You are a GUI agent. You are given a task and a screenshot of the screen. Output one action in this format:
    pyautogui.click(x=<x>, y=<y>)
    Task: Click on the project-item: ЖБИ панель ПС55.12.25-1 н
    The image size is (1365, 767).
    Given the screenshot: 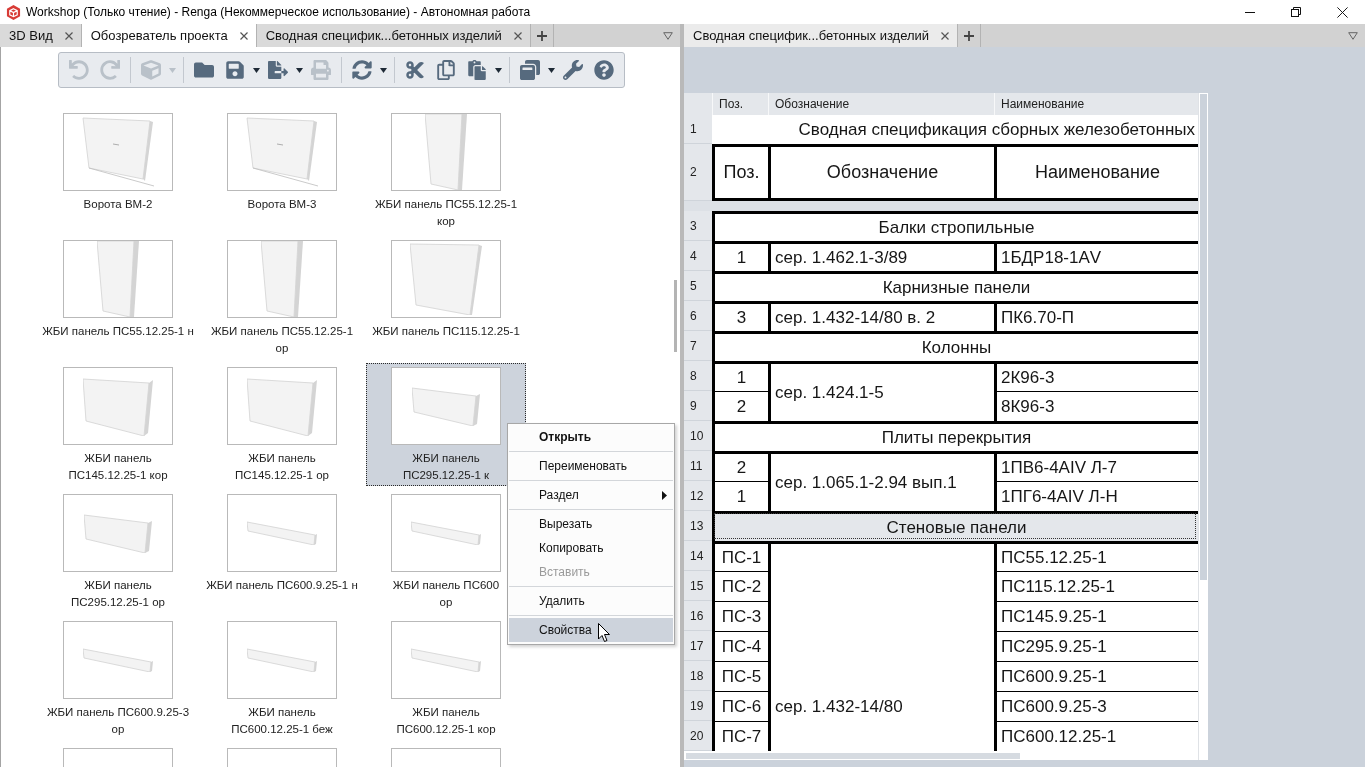 What is the action you would take?
    pyautogui.click(x=118, y=297)
    